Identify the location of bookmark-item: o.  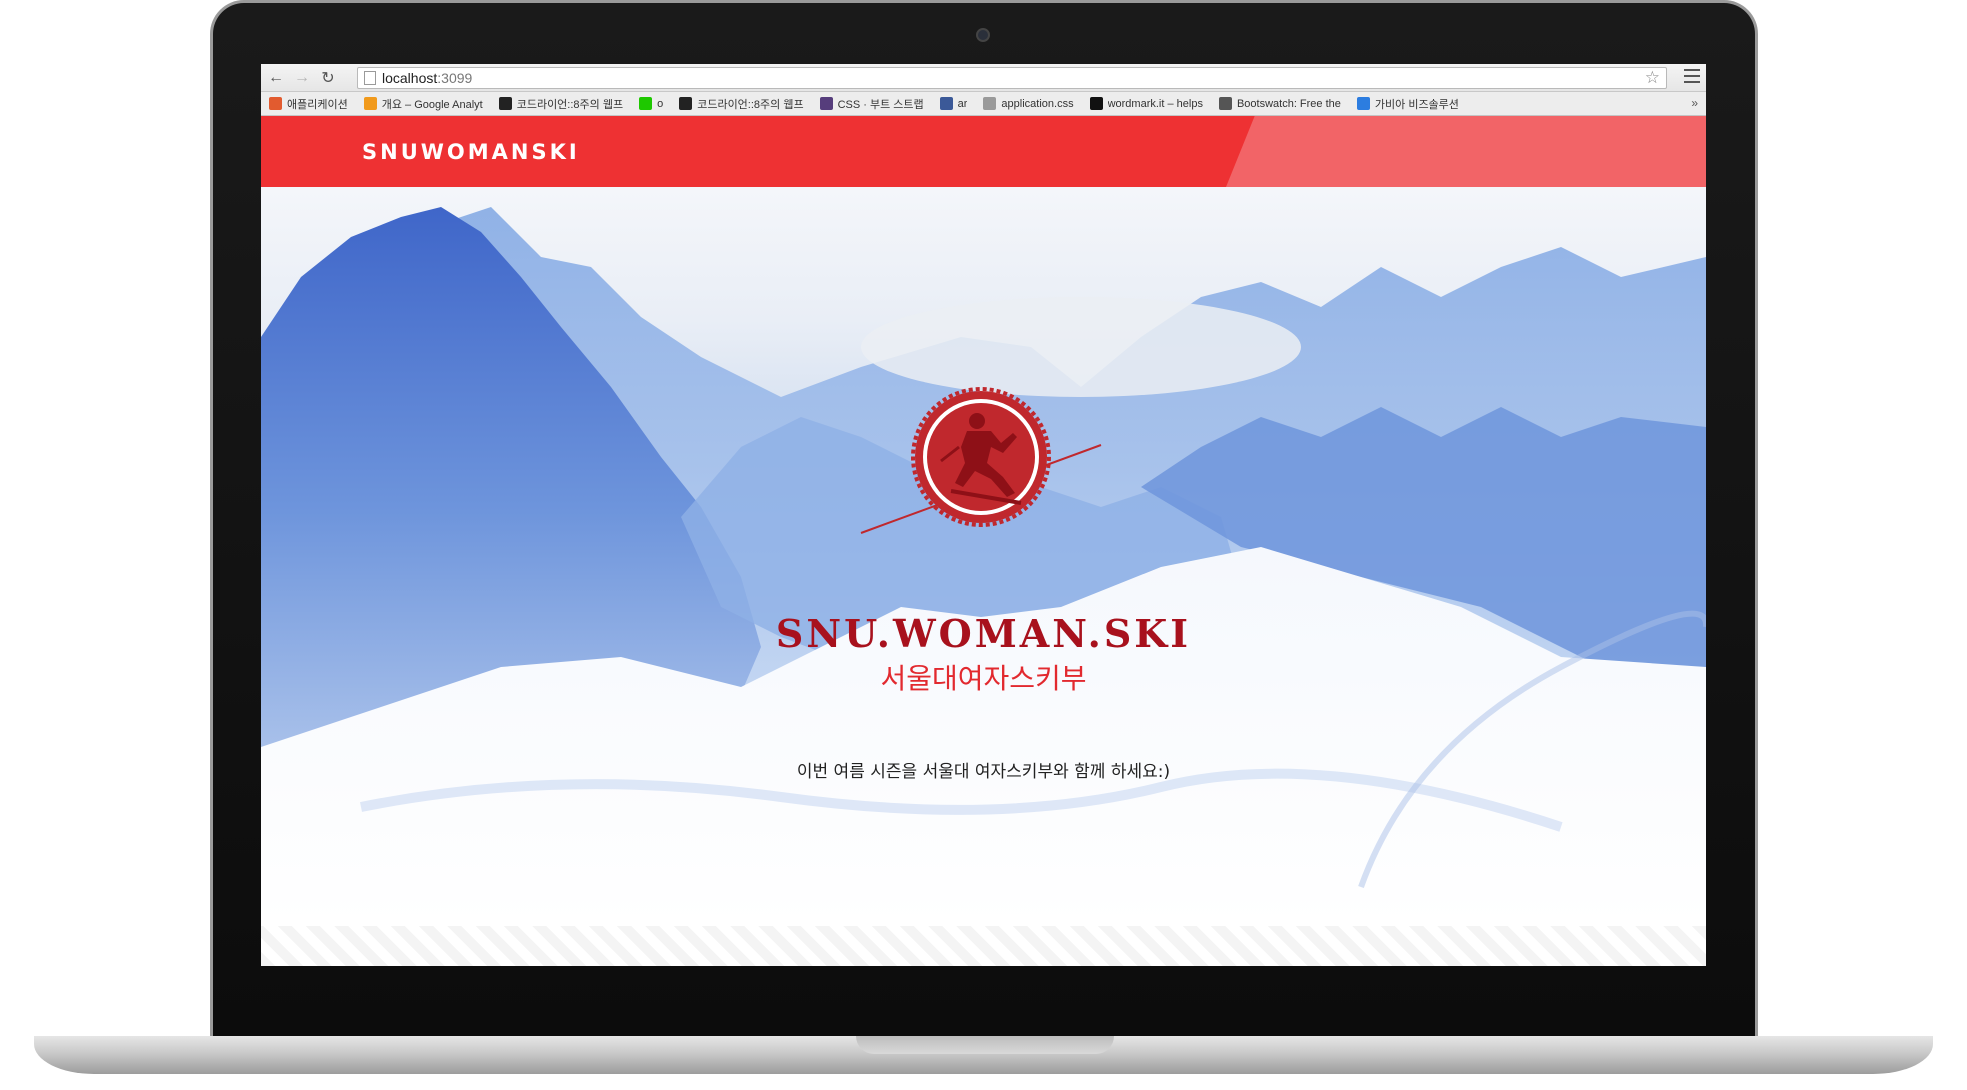
(651, 103).